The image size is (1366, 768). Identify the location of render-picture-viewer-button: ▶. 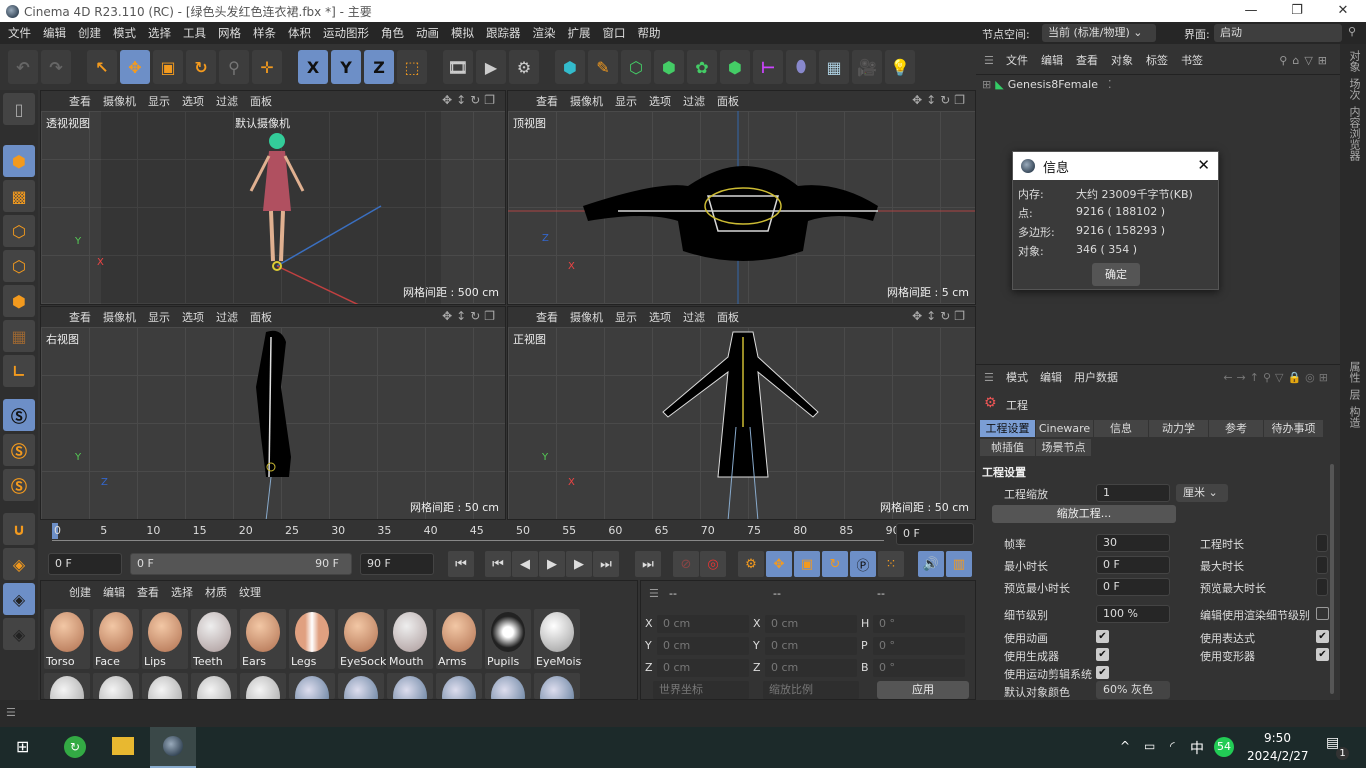
(491, 67).